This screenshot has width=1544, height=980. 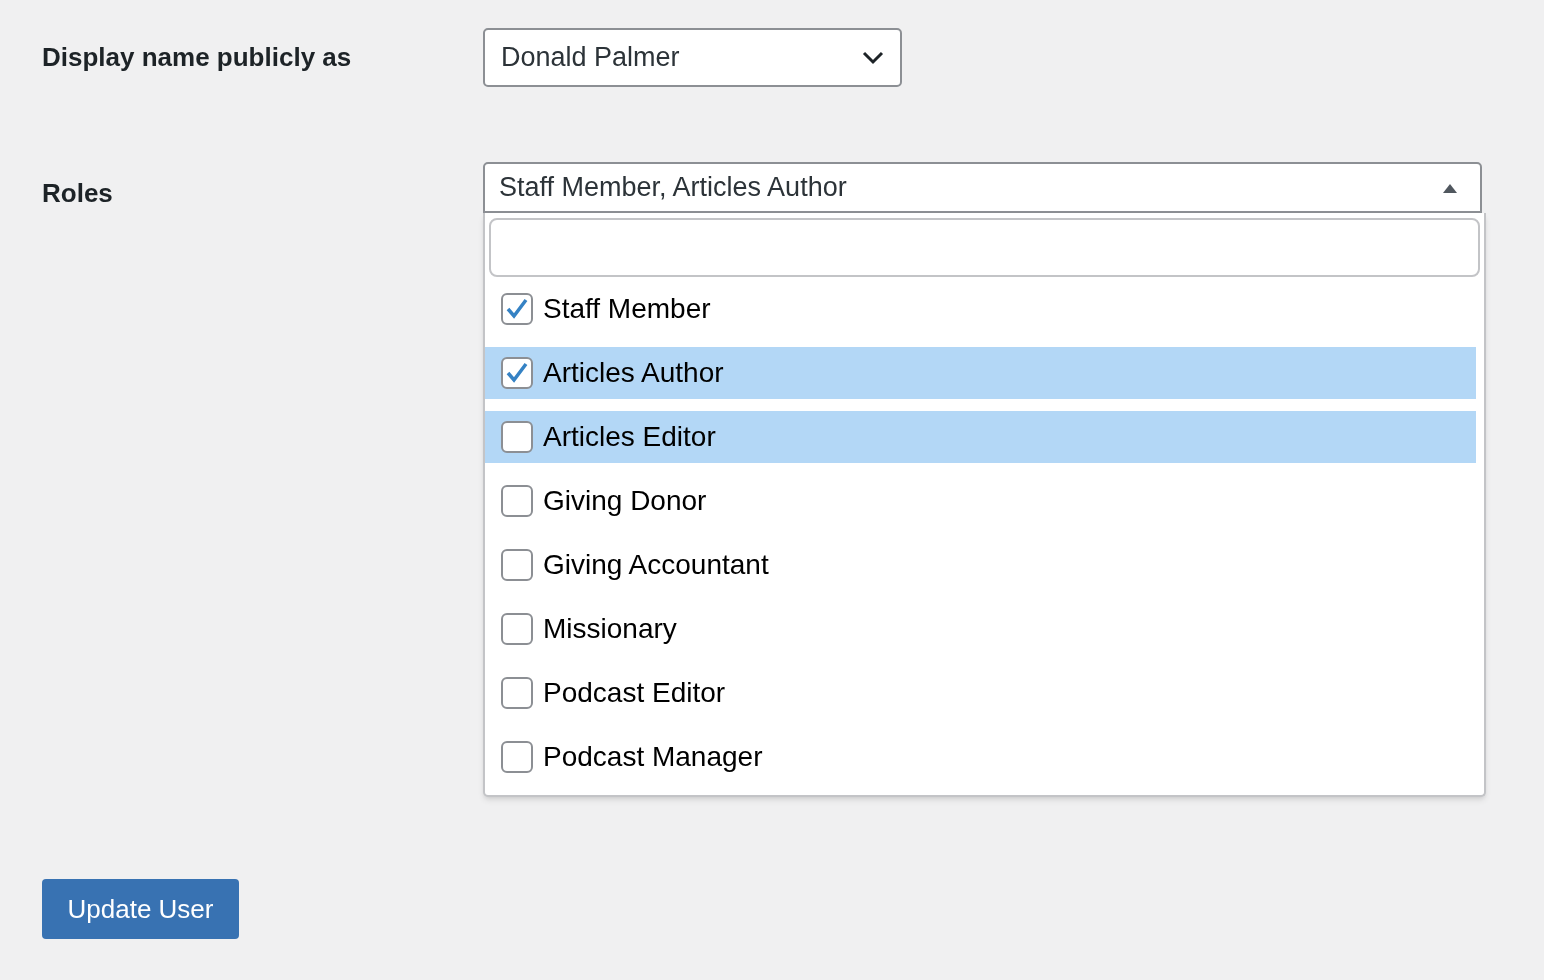 I want to click on roles-select: Staff Member, Articles Author, so click(x=982, y=187).